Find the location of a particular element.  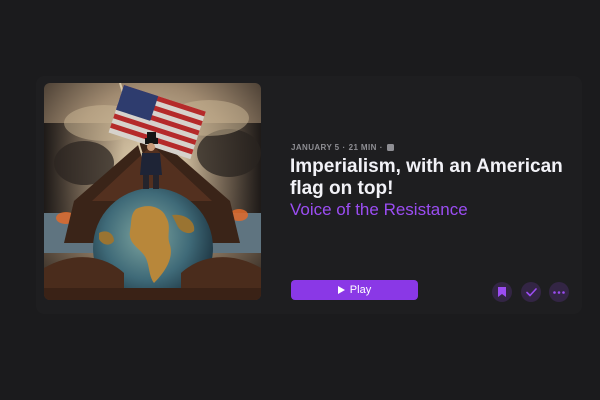

ellipsis-icon is located at coordinates (559, 292).